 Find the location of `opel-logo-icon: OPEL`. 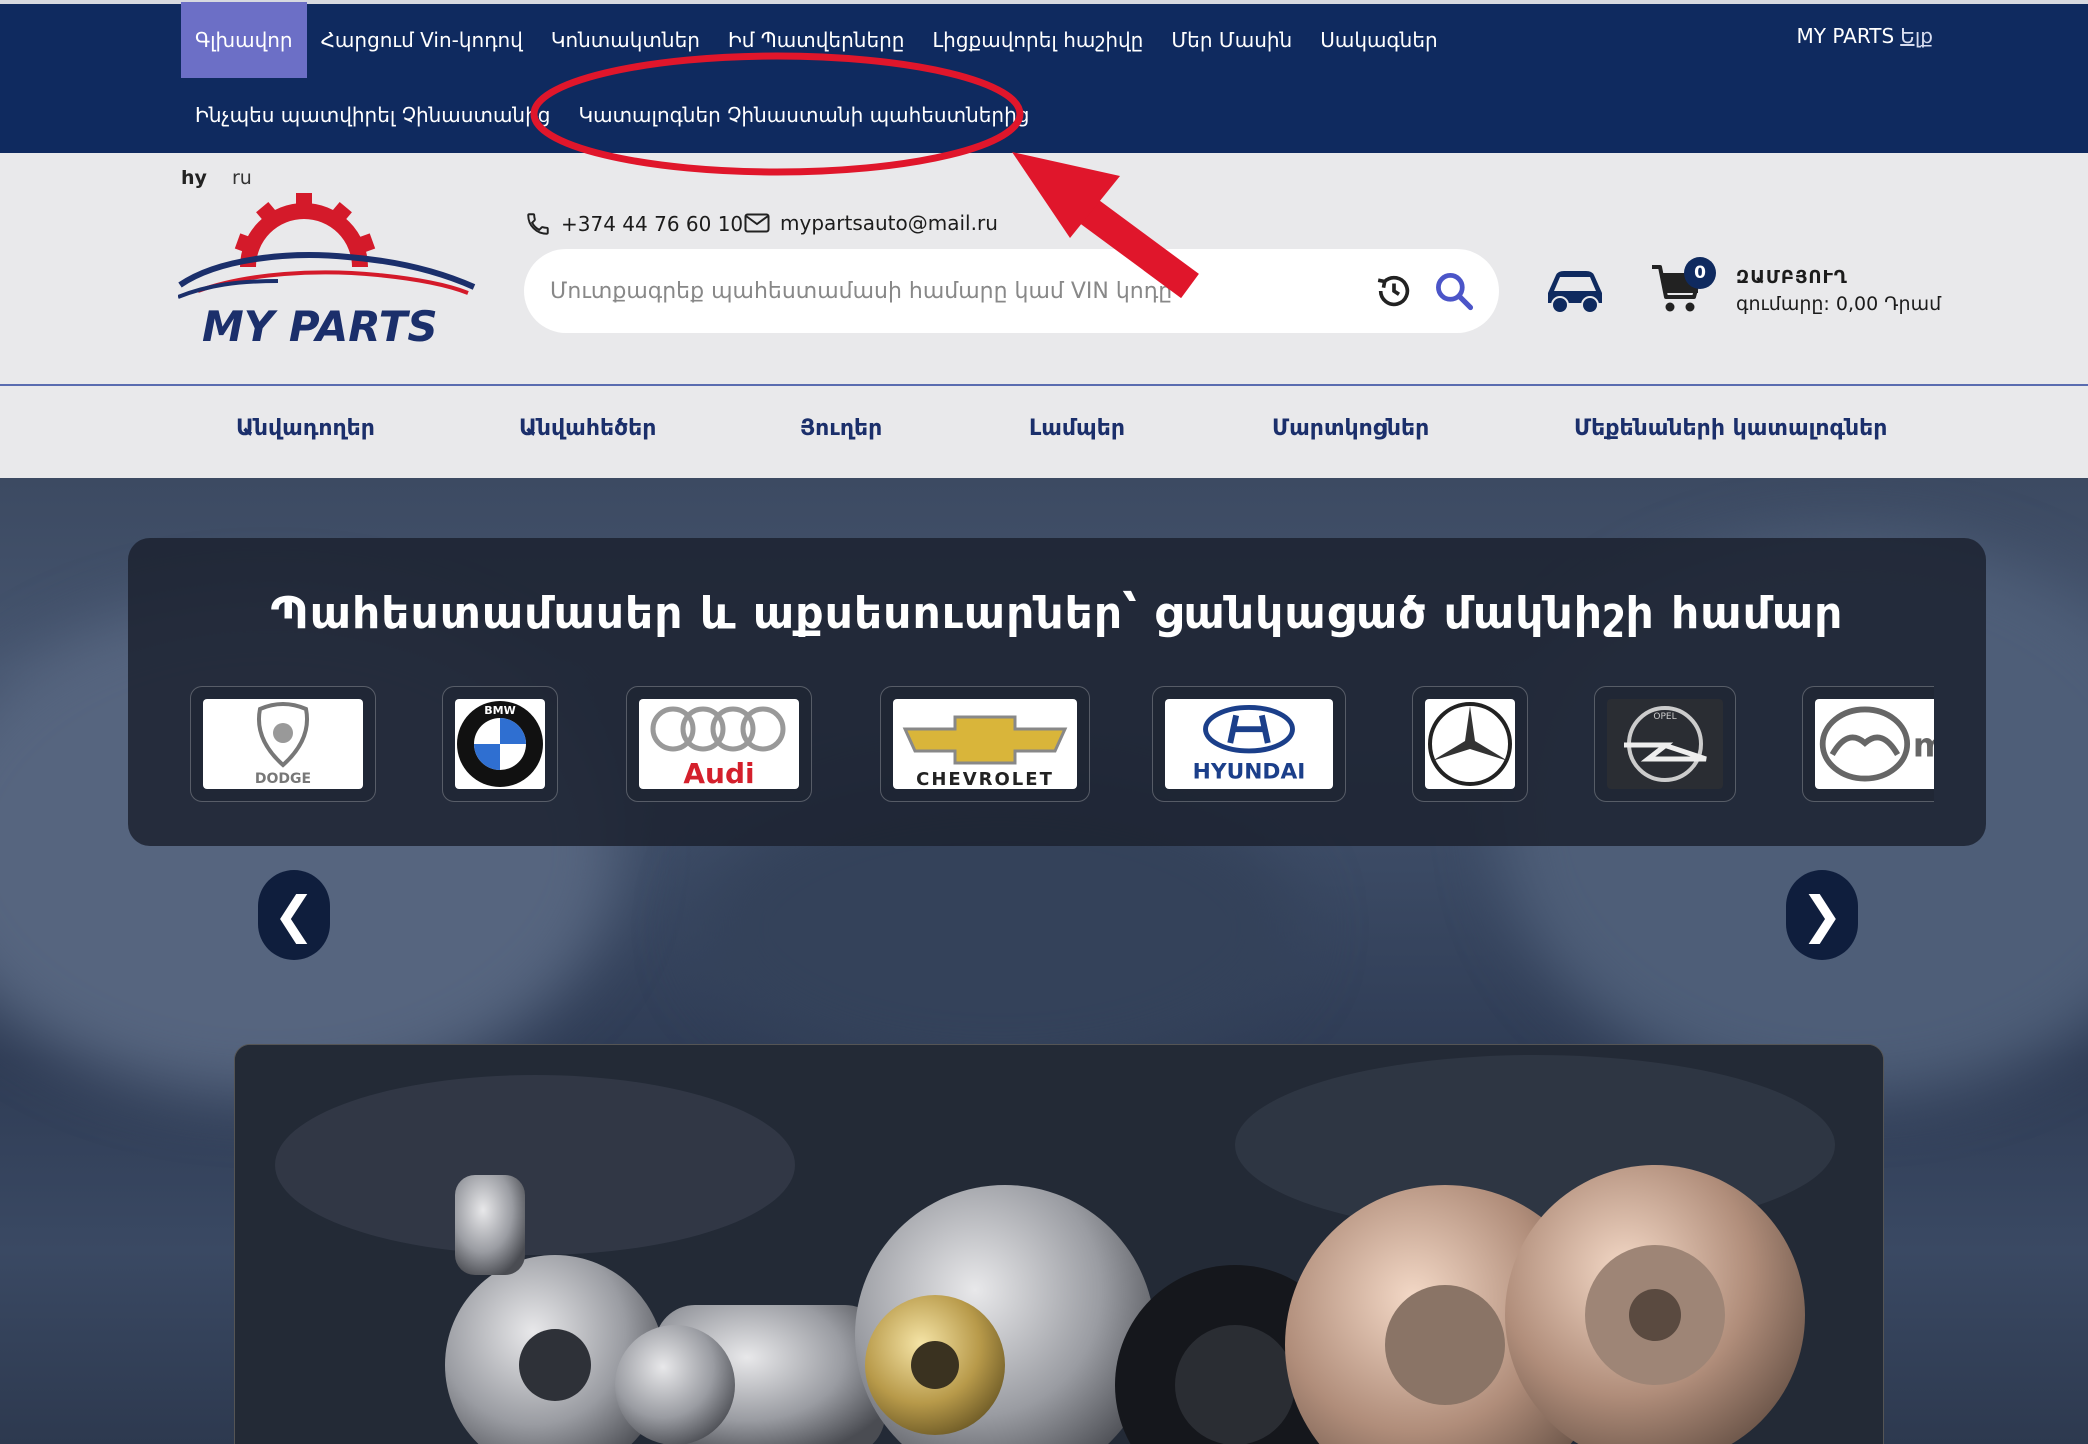

opel-logo-icon: OPEL is located at coordinates (1665, 744).